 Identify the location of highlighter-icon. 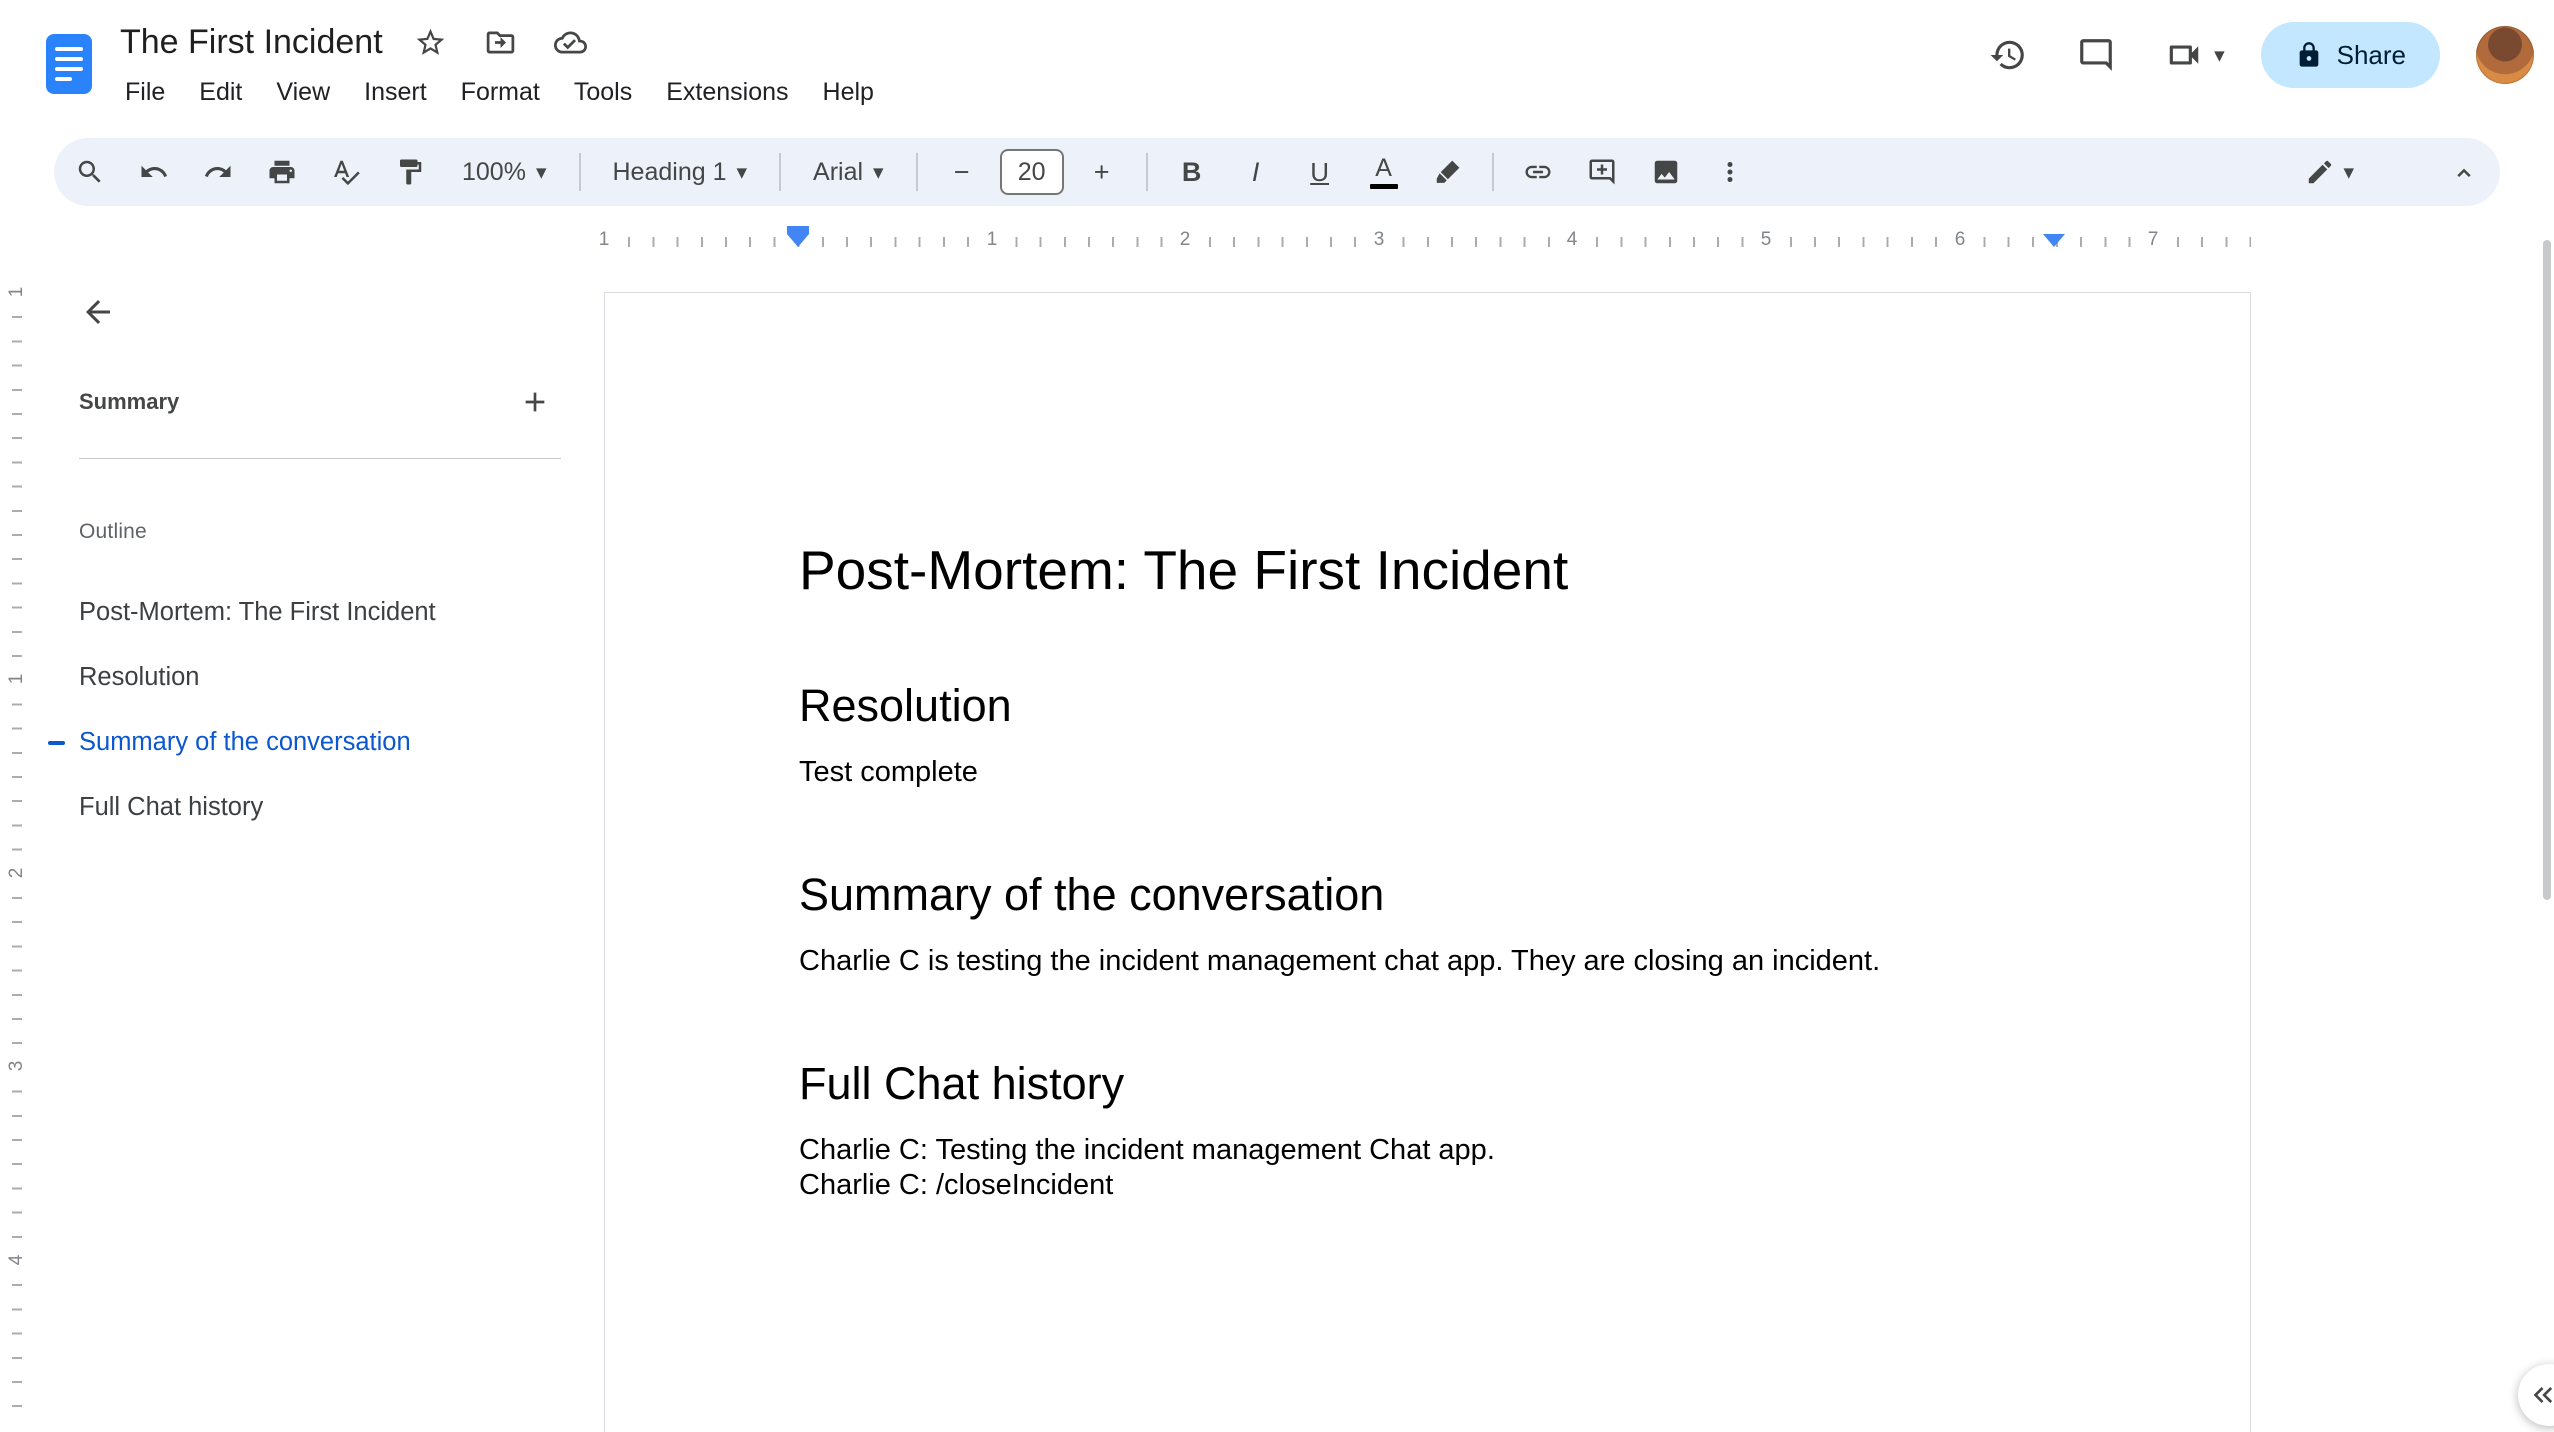
(1448, 172).